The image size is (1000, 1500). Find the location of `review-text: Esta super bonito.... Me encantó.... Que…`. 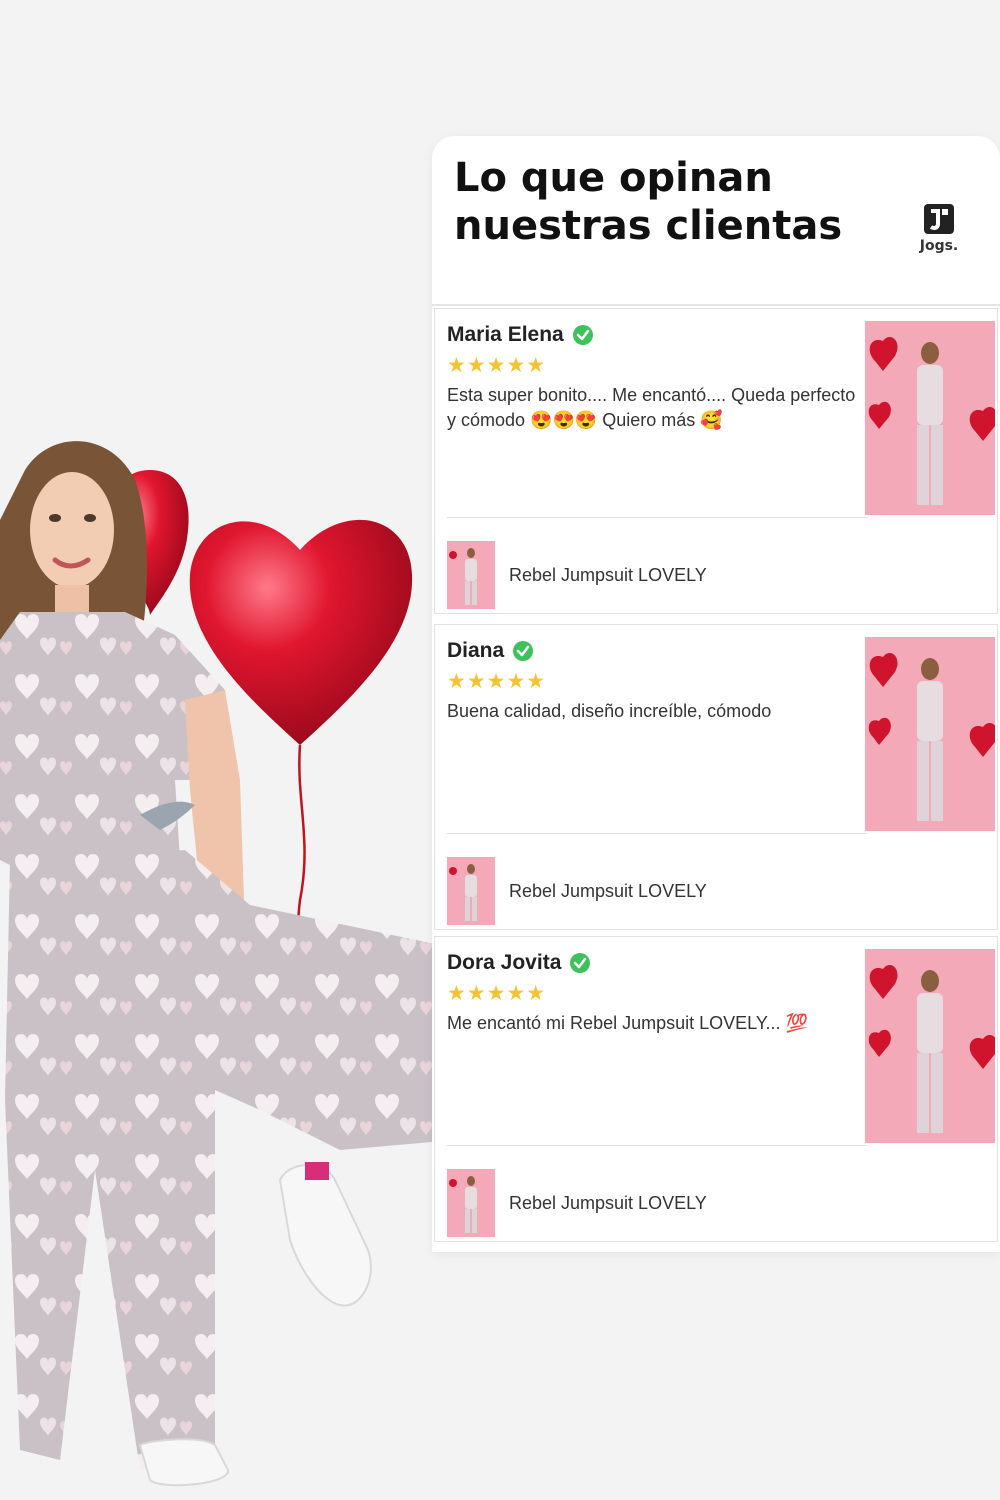

review-text: Esta super bonito.... Me encantó.... Que… is located at coordinates (651, 407).